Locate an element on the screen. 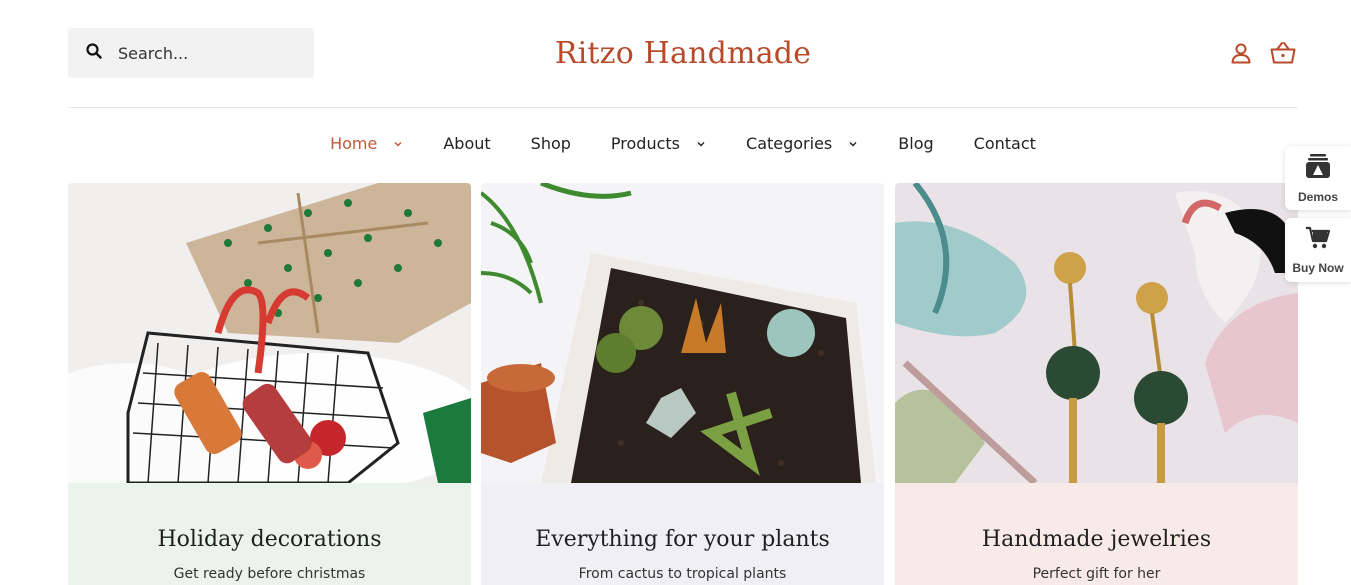 This screenshot has height=585, width=1351. card-subtitle: Get ready before christmas is located at coordinates (269, 574).